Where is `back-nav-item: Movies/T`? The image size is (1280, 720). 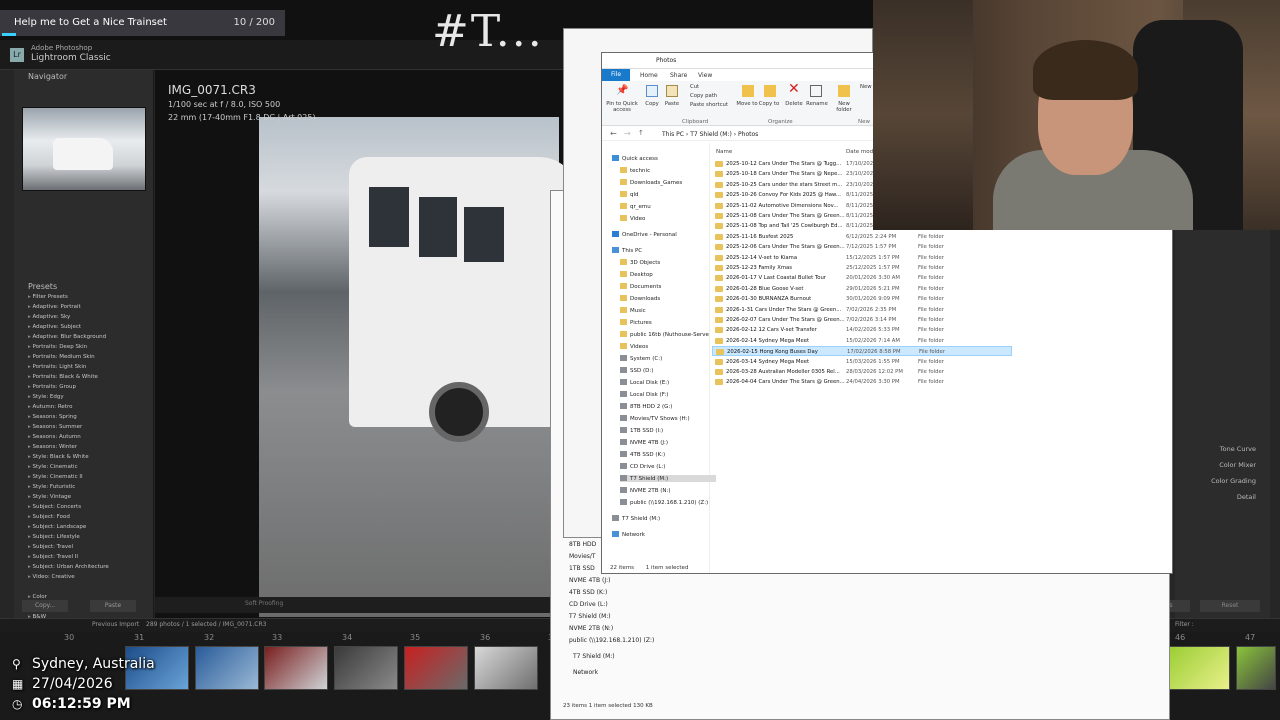 back-nav-item: Movies/T is located at coordinates (582, 556).